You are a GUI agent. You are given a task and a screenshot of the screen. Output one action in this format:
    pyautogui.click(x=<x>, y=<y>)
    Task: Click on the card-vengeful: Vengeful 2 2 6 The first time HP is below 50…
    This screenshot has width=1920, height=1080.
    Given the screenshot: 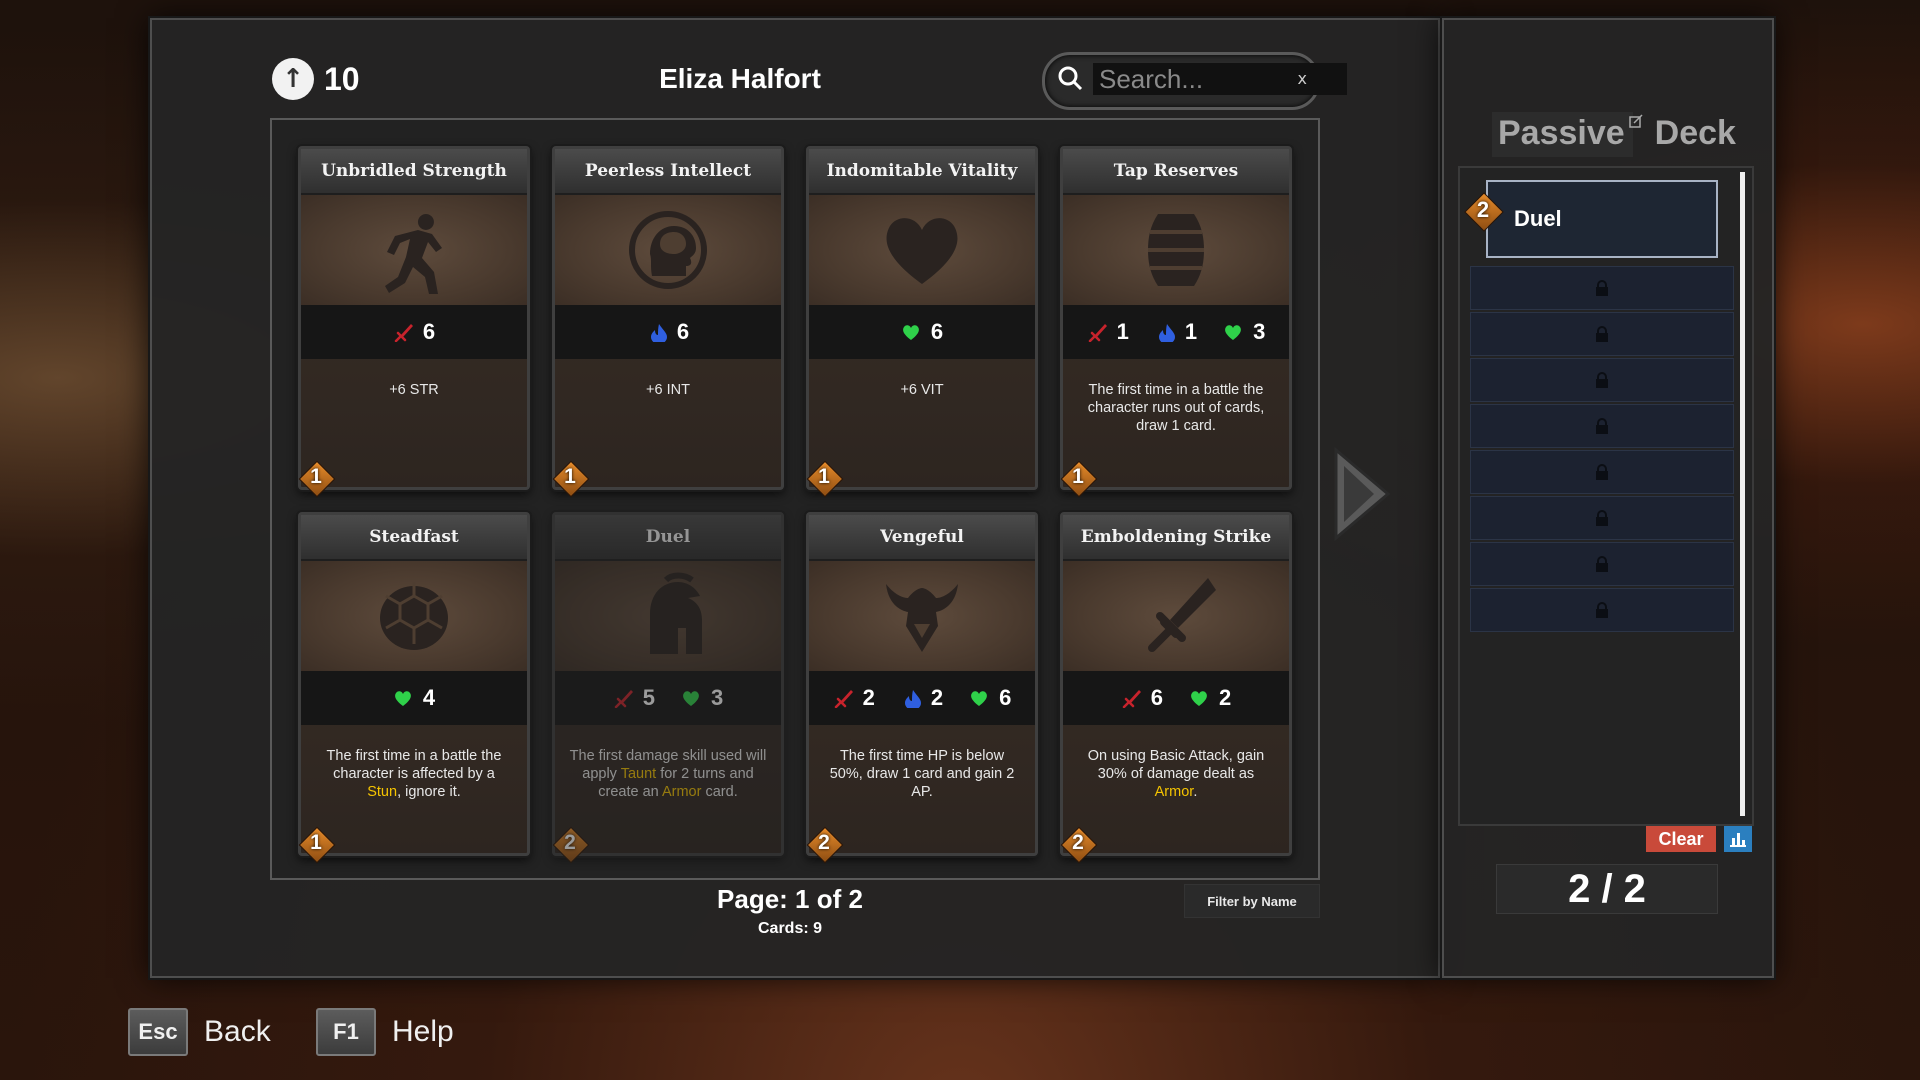 What is the action you would take?
    pyautogui.click(x=922, y=688)
    